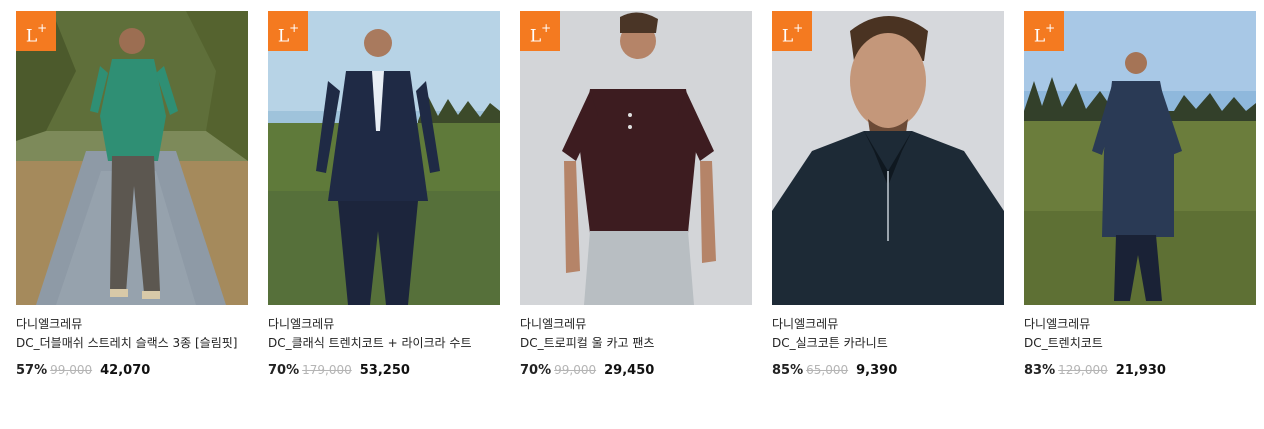 The width and height of the screenshot is (1264, 429). What do you see at coordinates (877, 370) in the screenshot?
I see `sale-price: 9,390` at bounding box center [877, 370].